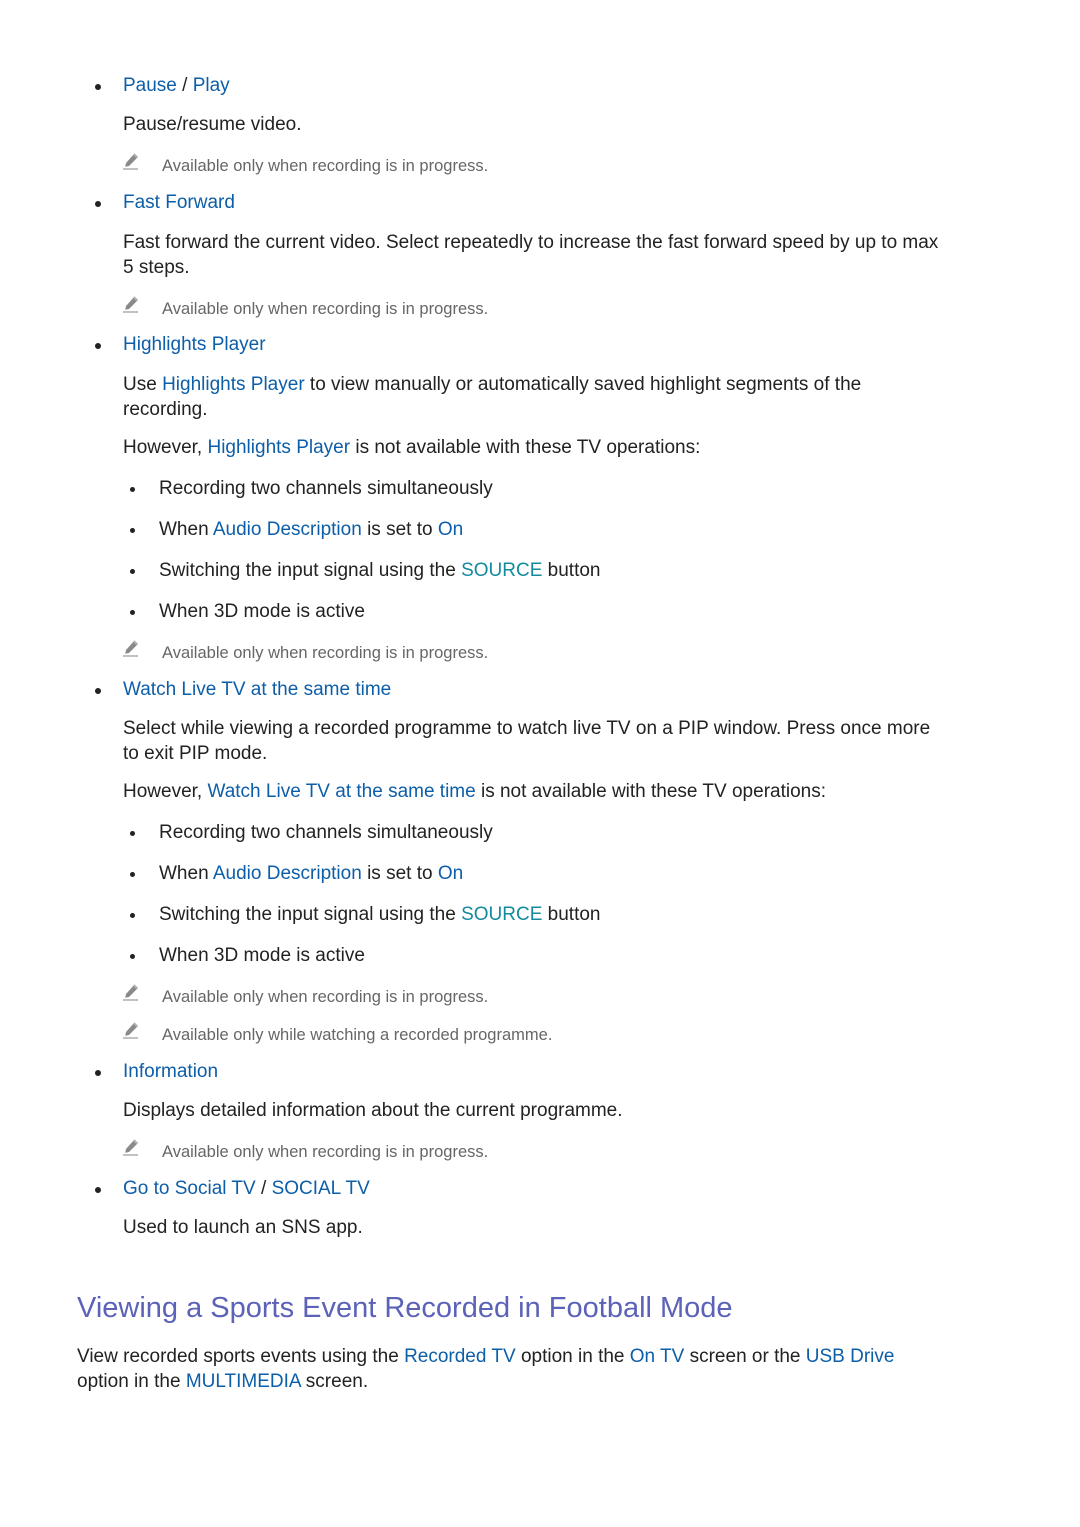  Describe the element at coordinates (334, 1381) in the screenshot. I see `text: screen.` at that location.